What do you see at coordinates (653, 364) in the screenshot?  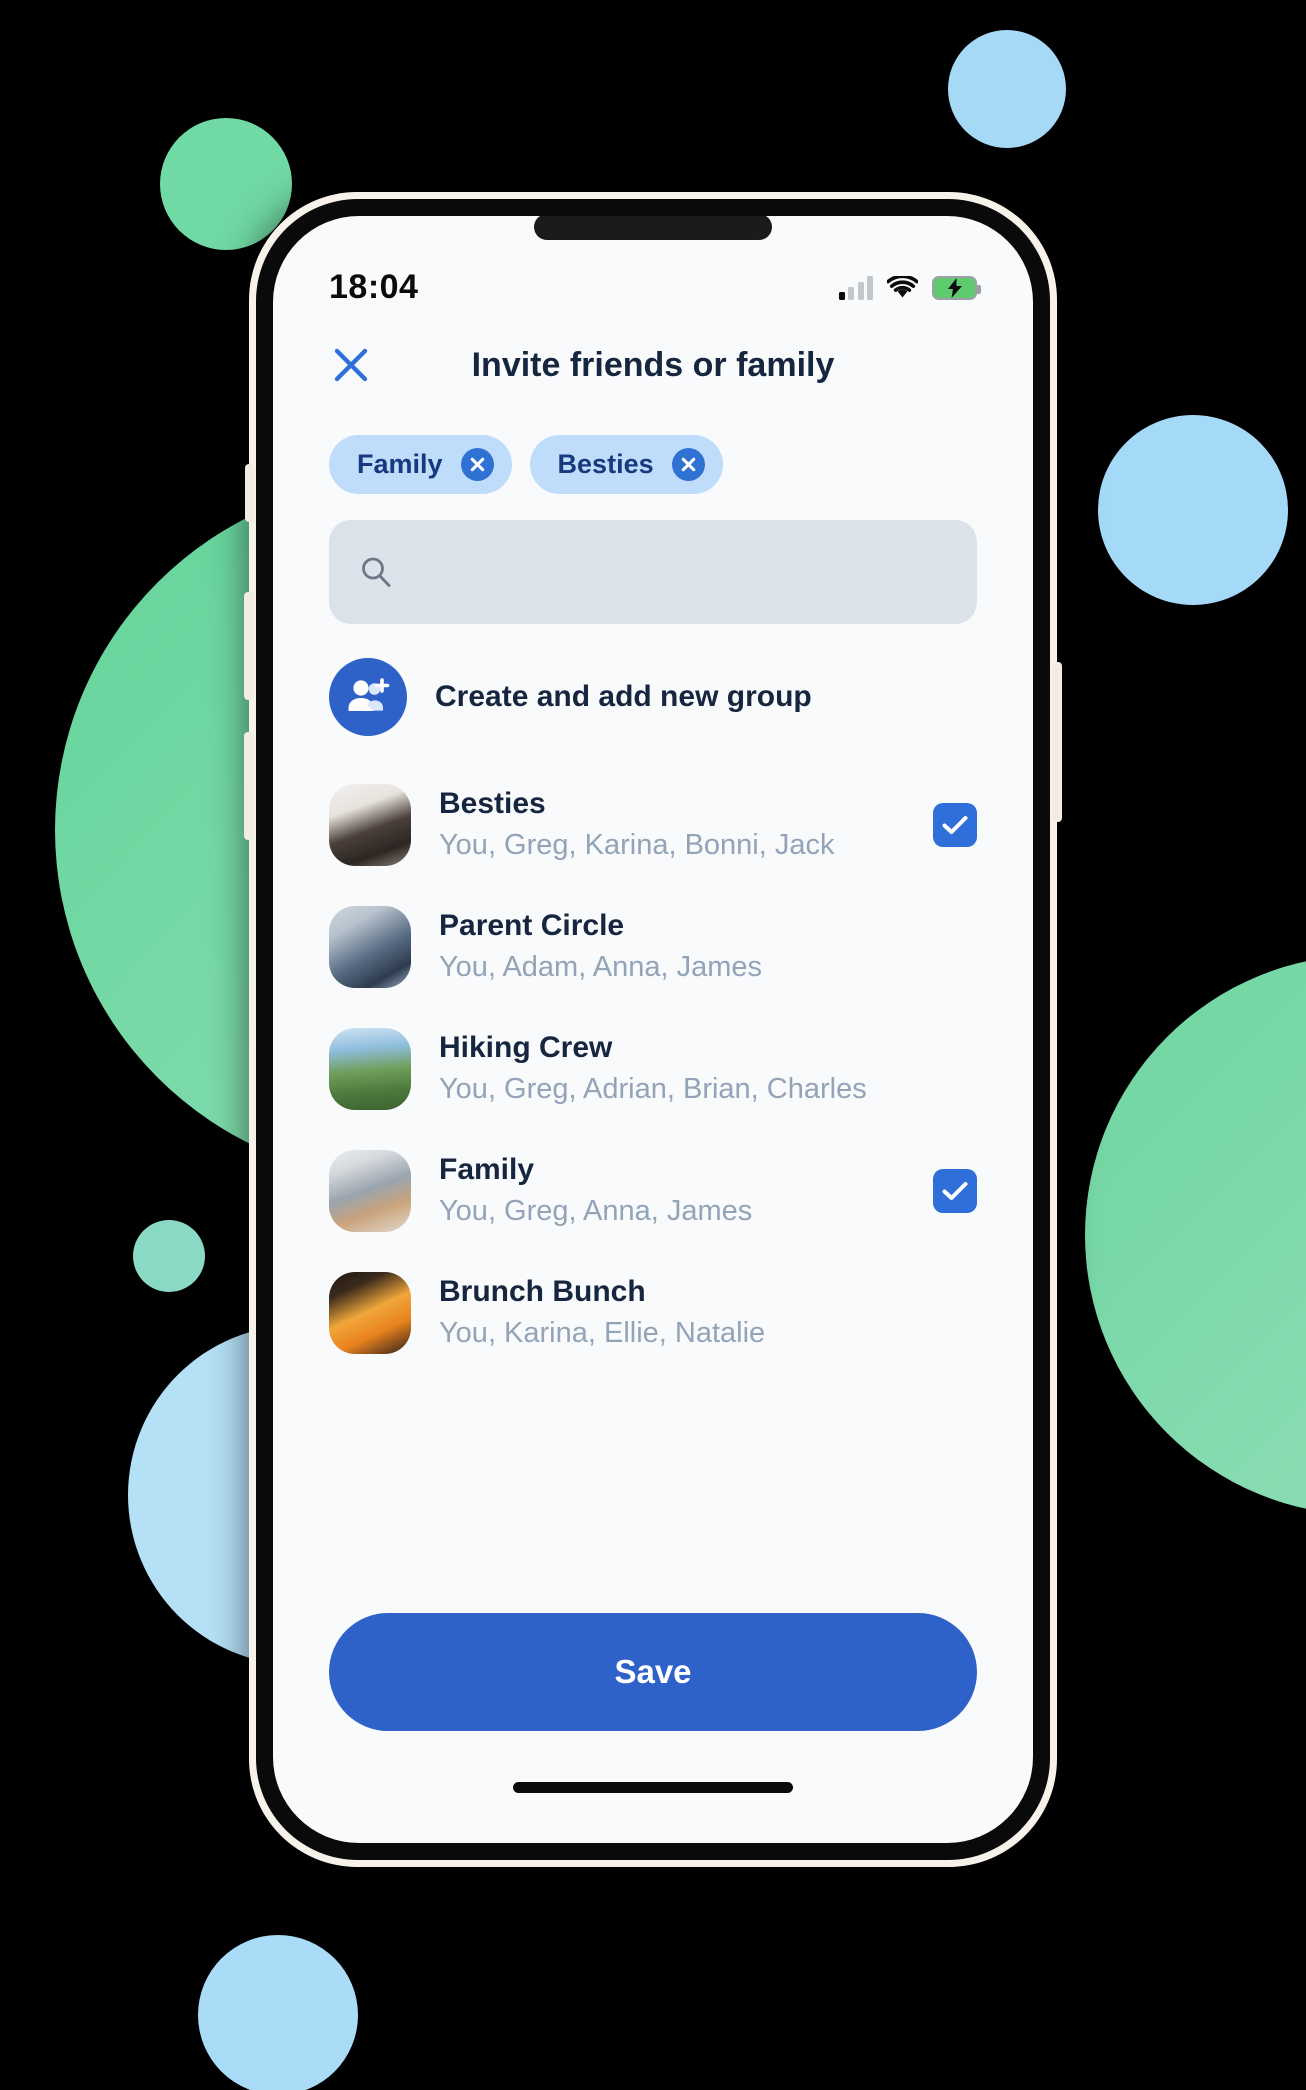 I see `page-title: Invite friends or family` at bounding box center [653, 364].